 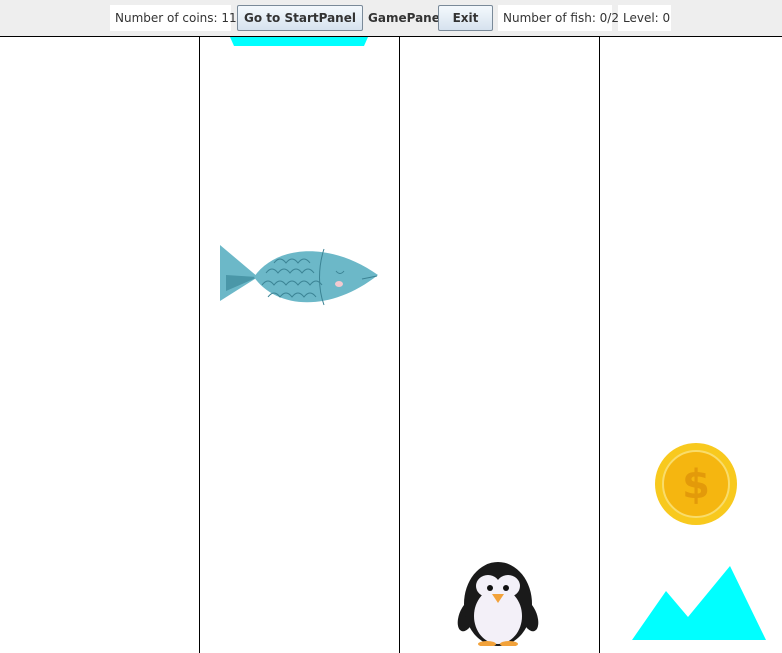 I want to click on fish-counter: Number of fish: 0/2, so click(x=558, y=18).